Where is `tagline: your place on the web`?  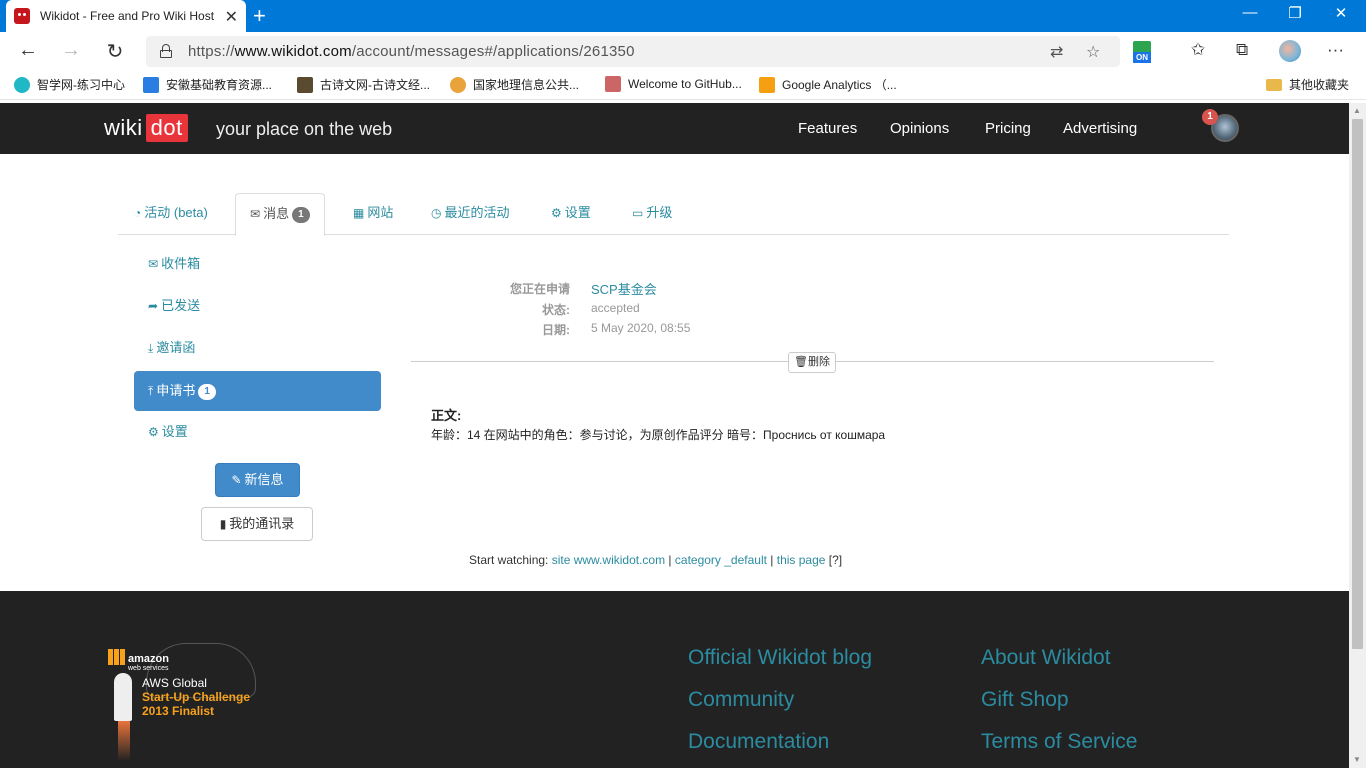
tagline: your place on the web is located at coordinates (304, 129).